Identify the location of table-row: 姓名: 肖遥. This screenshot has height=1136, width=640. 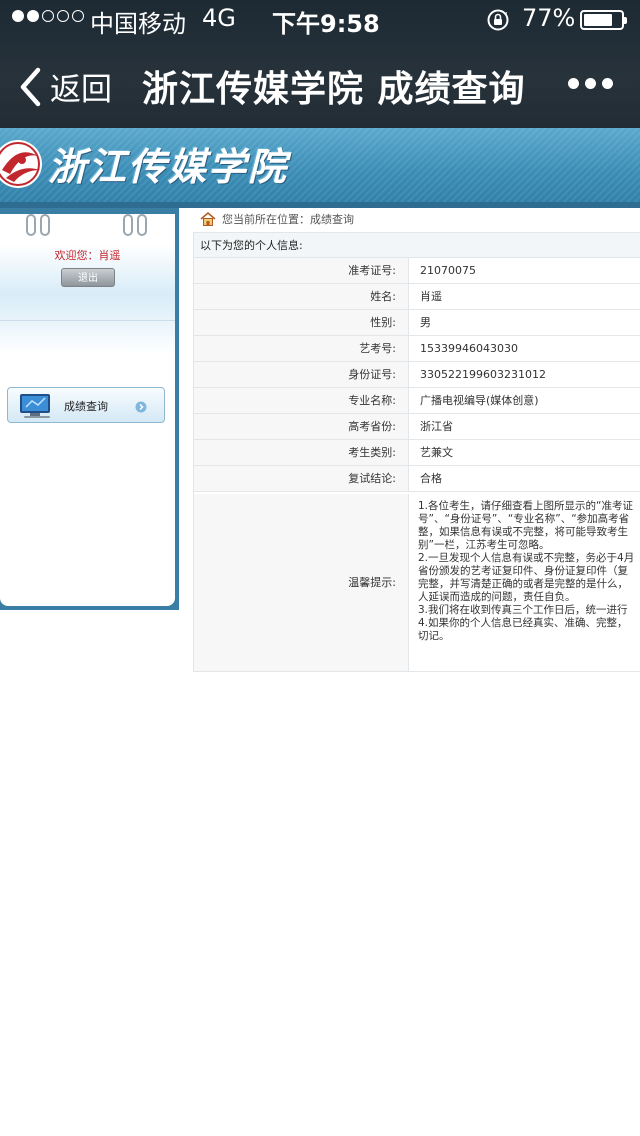
(416, 297).